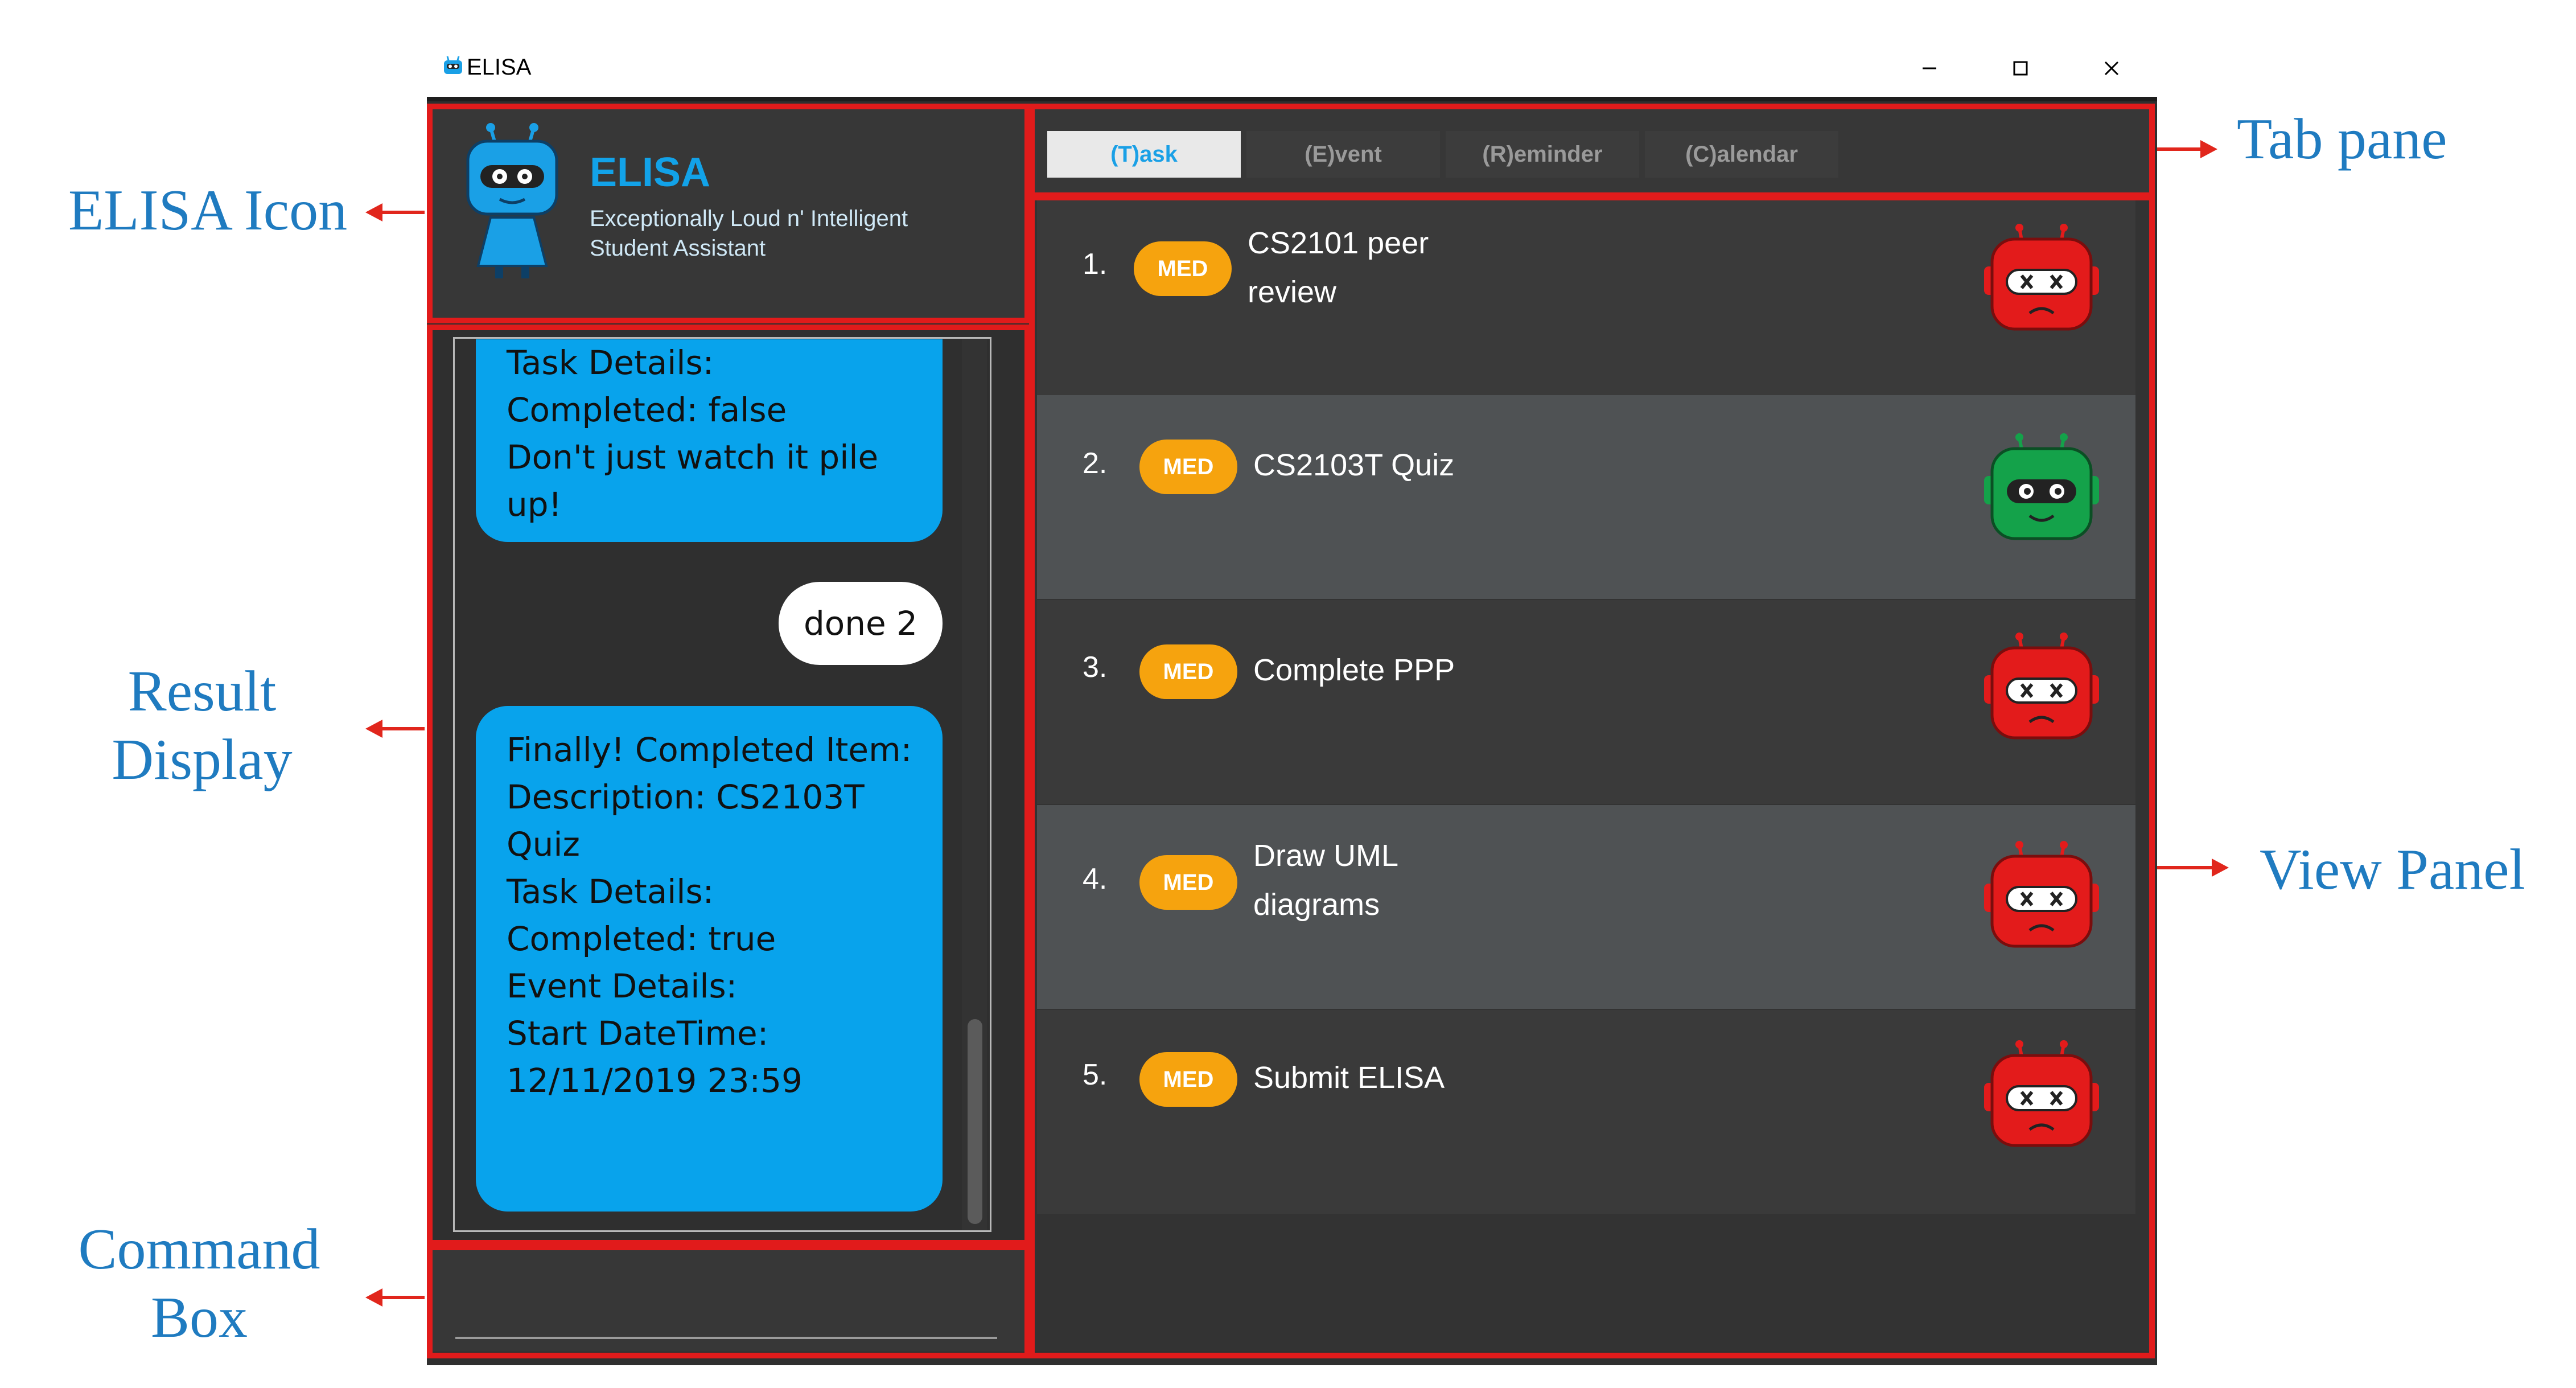 The height and width of the screenshot is (1388, 2576). Describe the element at coordinates (202, 726) in the screenshot. I see `annotation-result-display: Result Display` at that location.